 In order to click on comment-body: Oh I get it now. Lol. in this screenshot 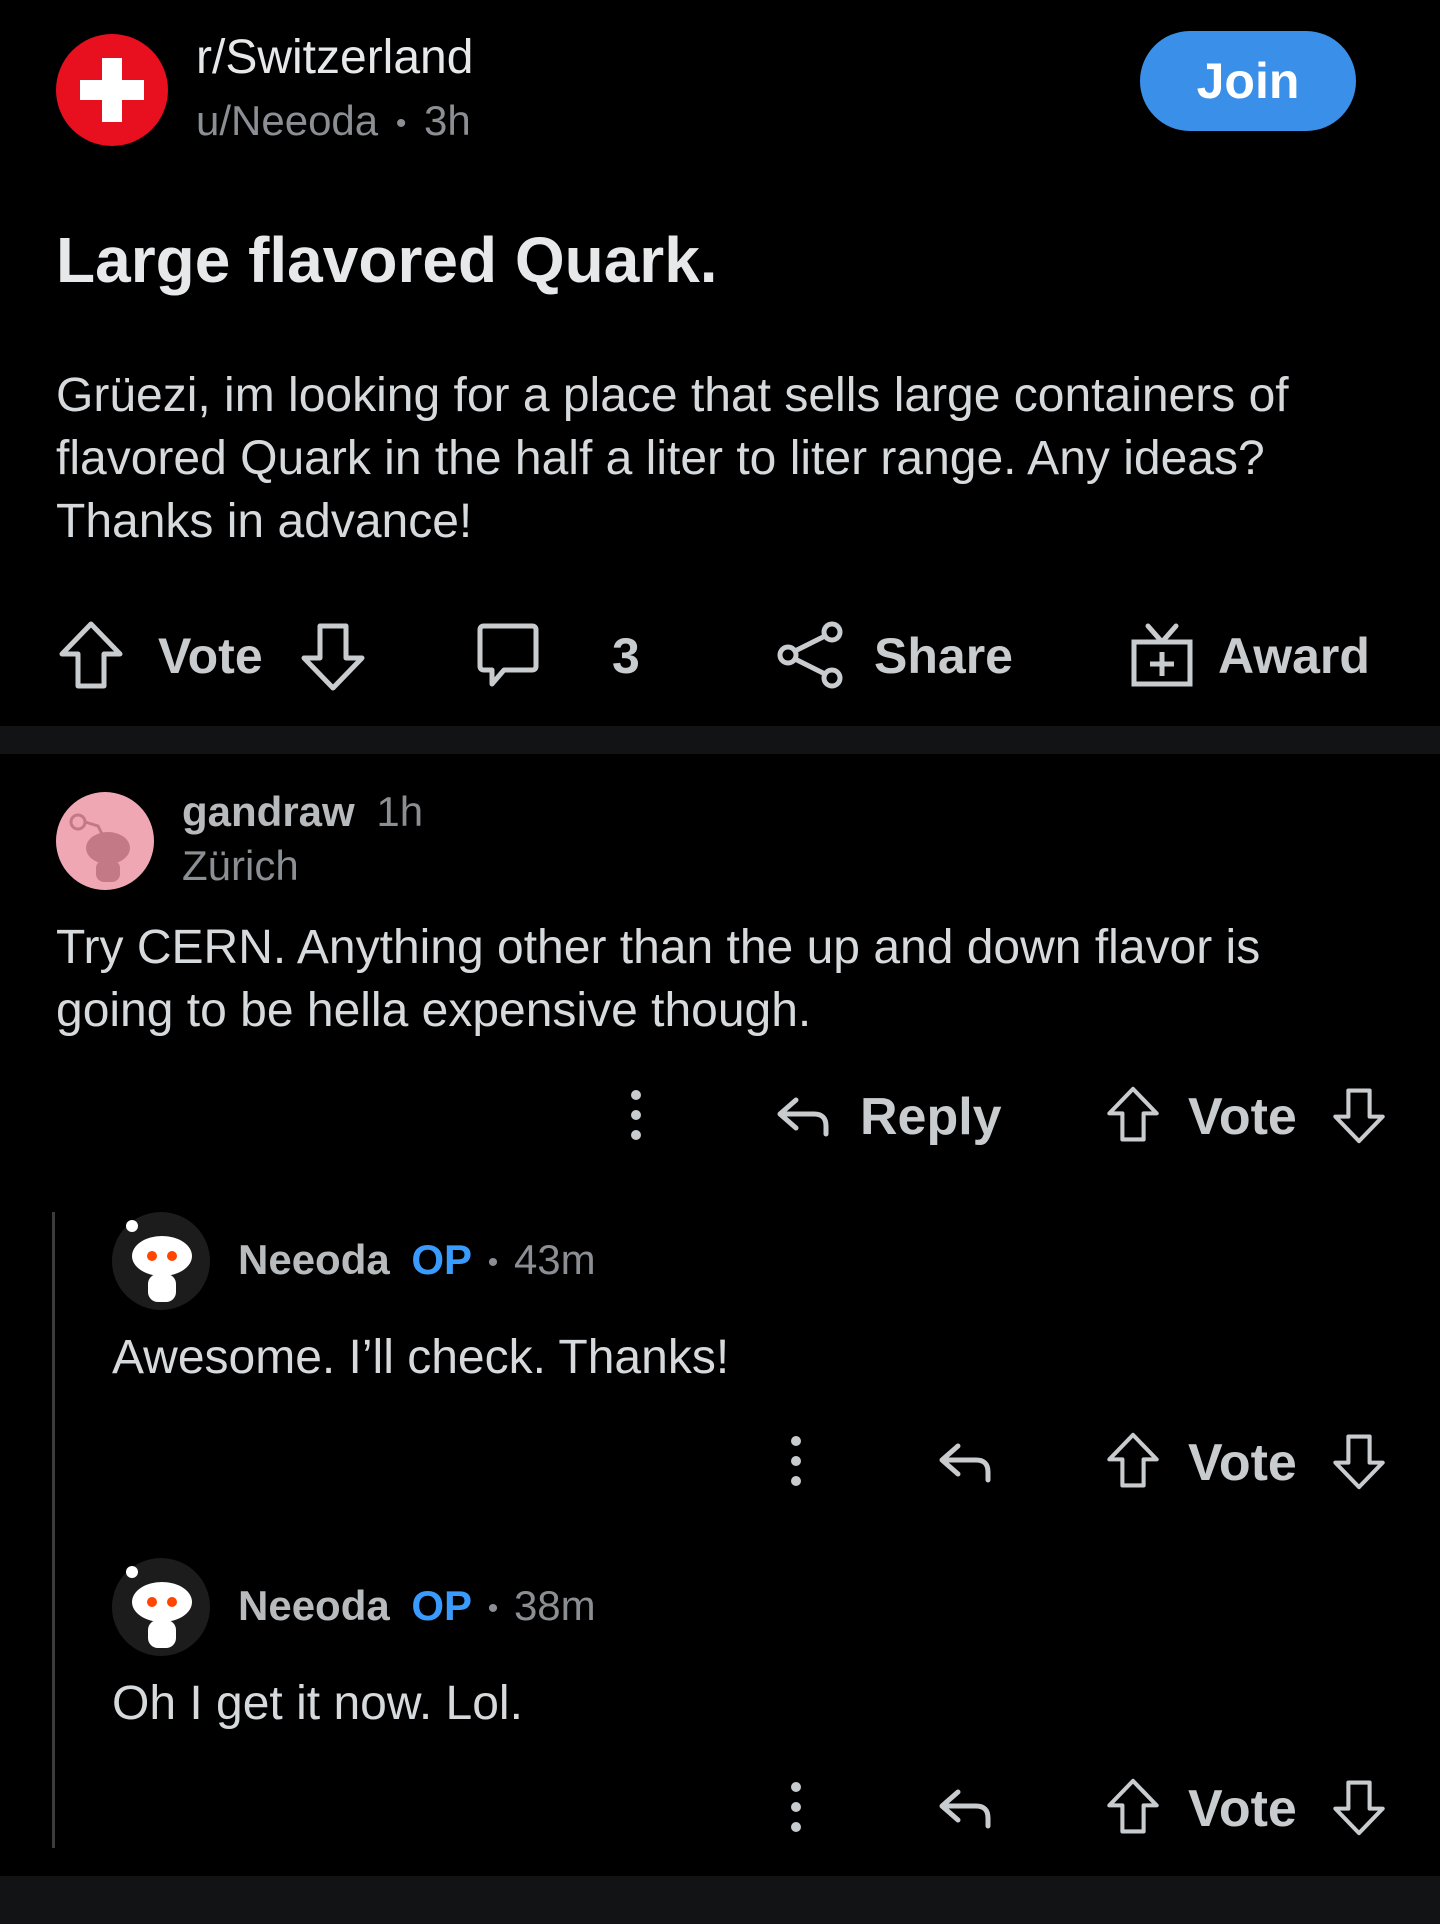, I will do `click(317, 1703)`.